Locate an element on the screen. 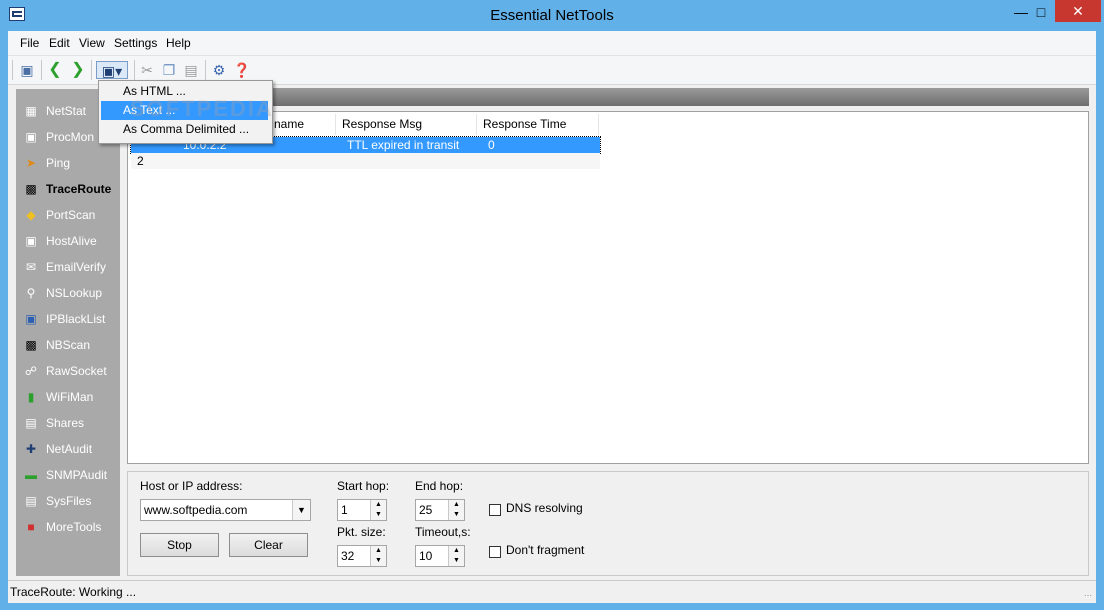 This screenshot has width=1104, height=610. nbscan-icon: ▩ is located at coordinates (31, 345).